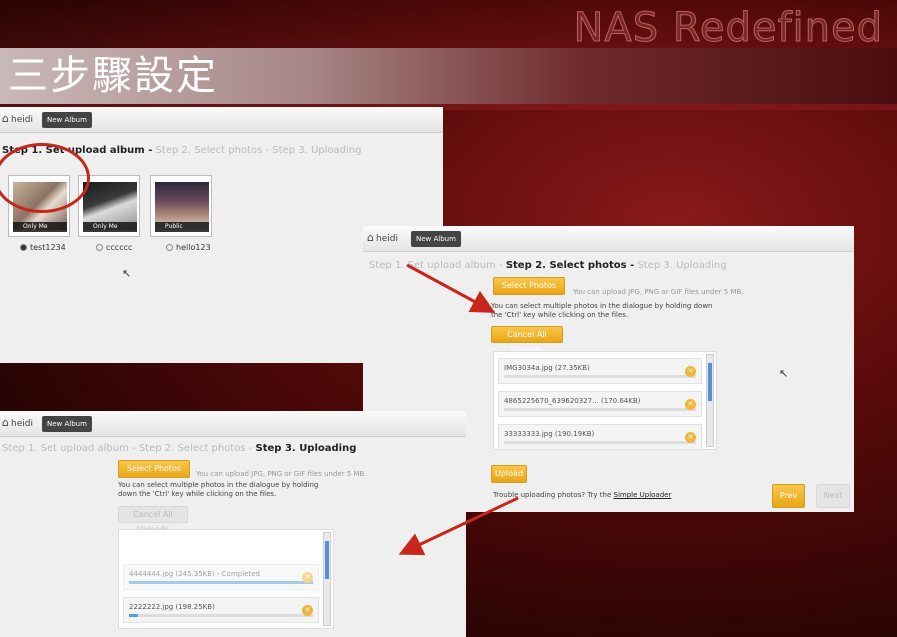 Image resolution: width=897 pixels, height=637 pixels. I want to click on album-name-text: hello123, so click(193, 247).